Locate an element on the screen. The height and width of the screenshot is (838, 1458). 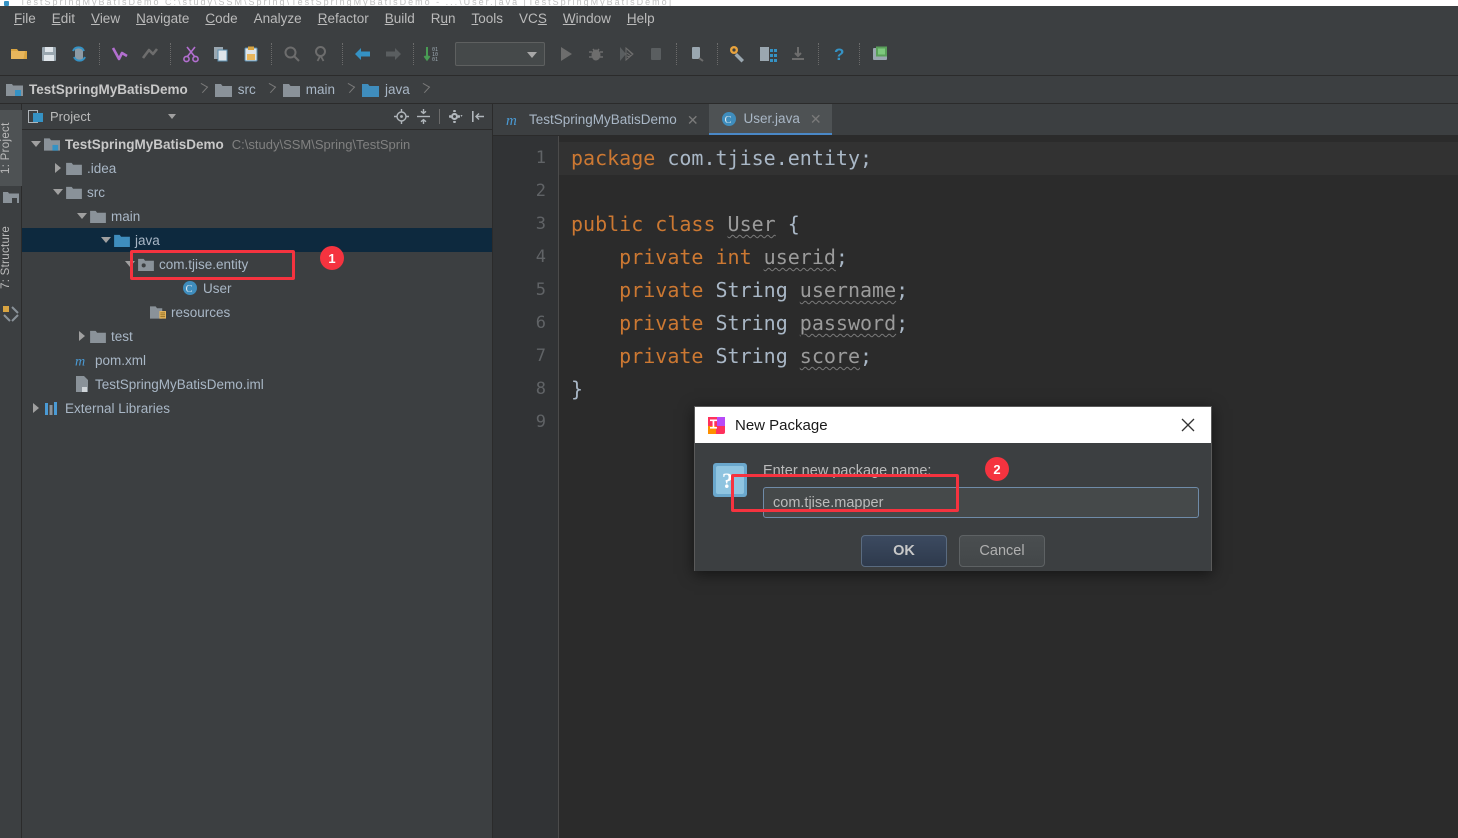
help-question-icon: ? is located at coordinates (839, 54).